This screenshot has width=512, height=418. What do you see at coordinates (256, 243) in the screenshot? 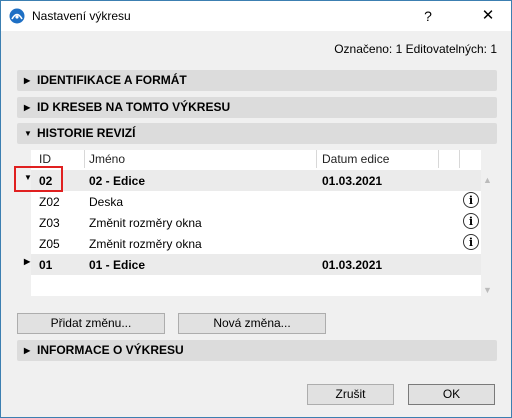
I see `table-row-change: Z05 Změnit rozměry okna i` at bounding box center [256, 243].